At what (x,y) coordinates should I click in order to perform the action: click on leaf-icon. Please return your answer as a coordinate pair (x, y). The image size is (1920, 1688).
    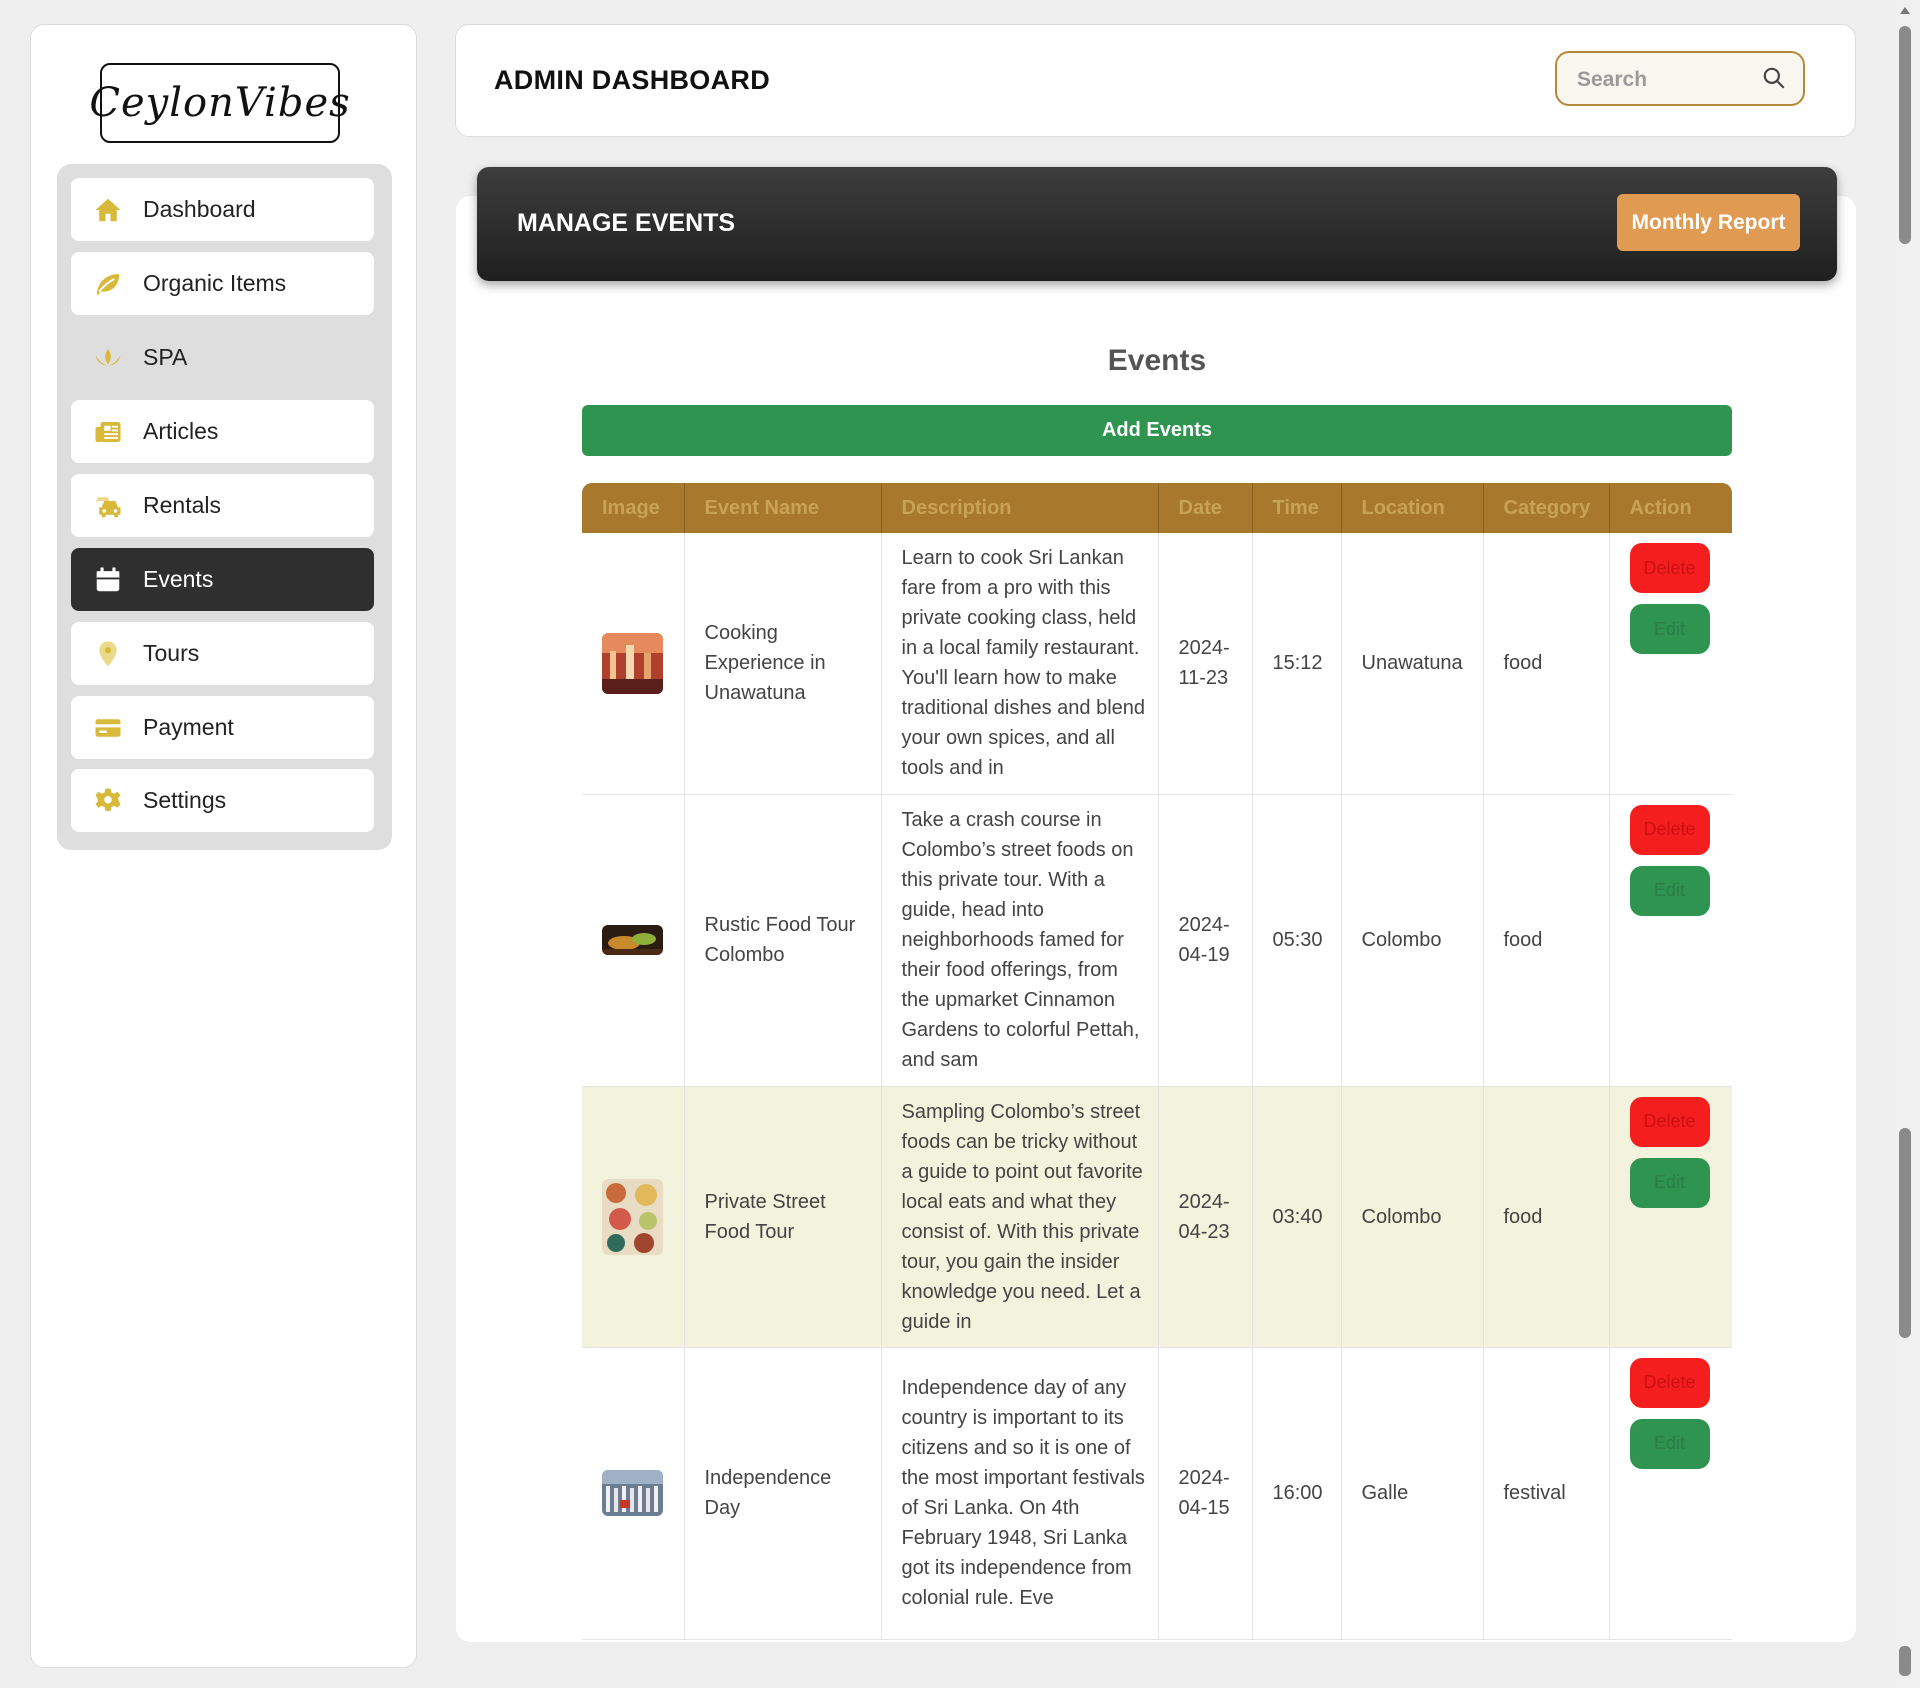
    Looking at the image, I should click on (108, 284).